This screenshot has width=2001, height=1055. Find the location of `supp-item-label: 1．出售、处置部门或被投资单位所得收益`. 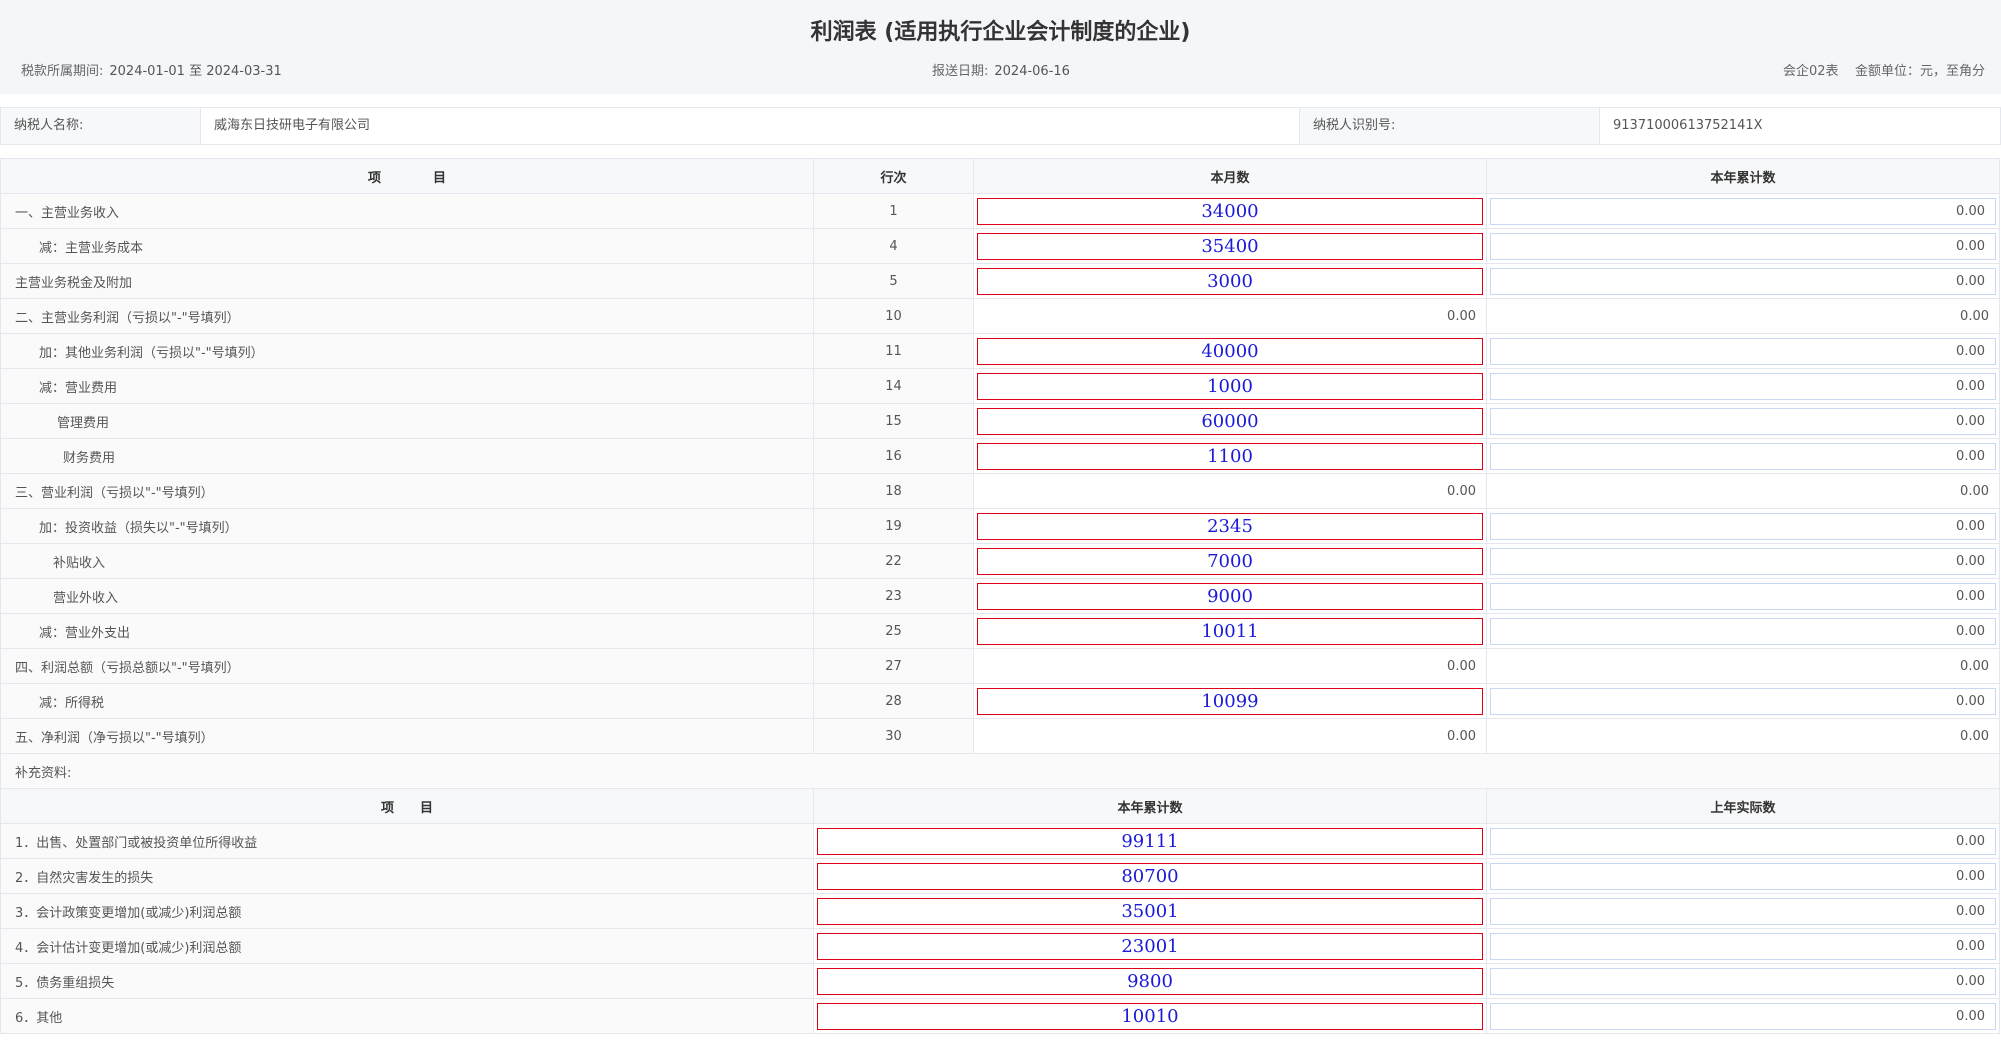

supp-item-label: 1．出售、处置部门或被投资单位所得收益 is located at coordinates (407, 841).